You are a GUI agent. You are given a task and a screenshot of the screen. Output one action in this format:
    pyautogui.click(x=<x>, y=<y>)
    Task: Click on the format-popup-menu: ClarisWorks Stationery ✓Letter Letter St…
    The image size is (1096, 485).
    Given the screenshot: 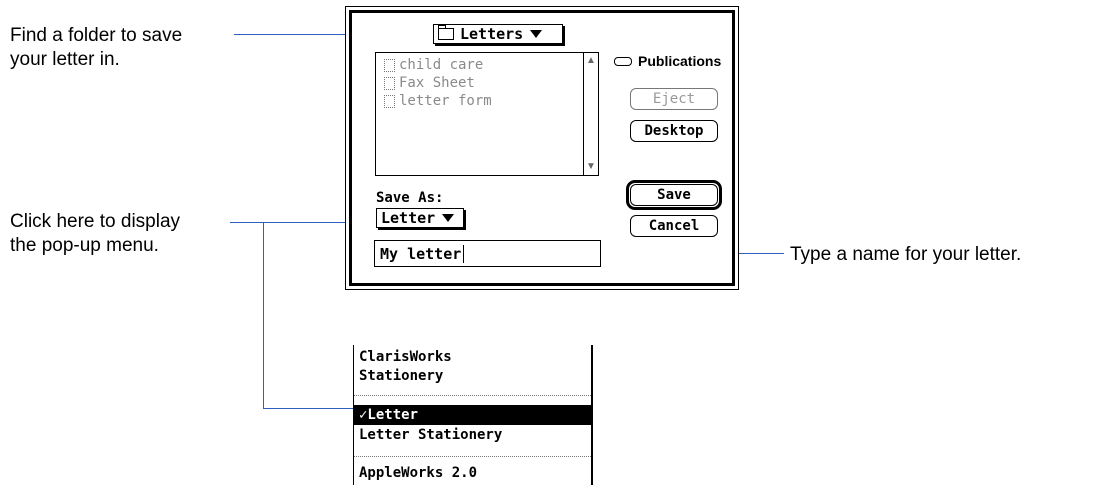 What is the action you would take?
    pyautogui.click(x=473, y=415)
    